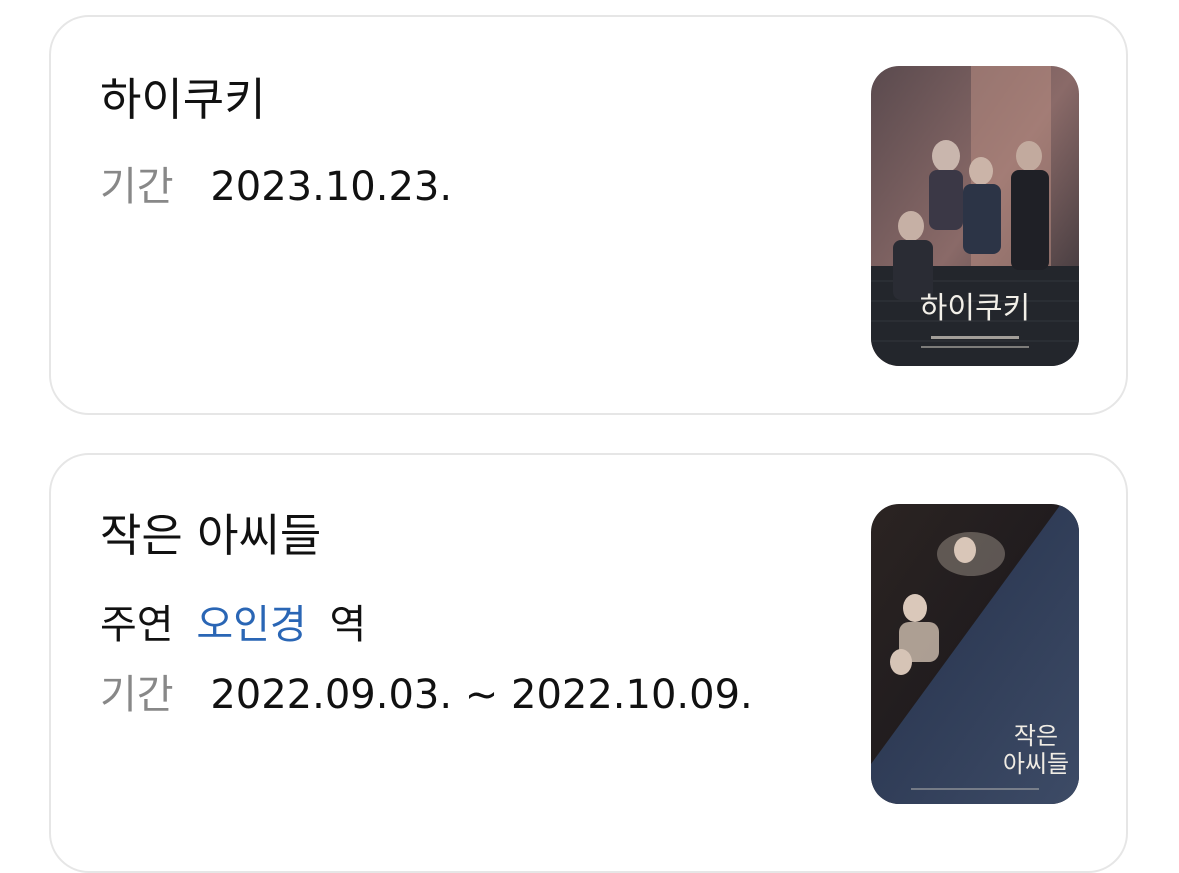  I want to click on poster-image: 하이쿠키, so click(975, 216).